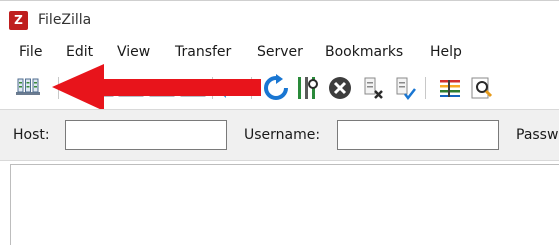 The image size is (559, 245). Describe the element at coordinates (146, 135) in the screenshot. I see `host-input` at that location.